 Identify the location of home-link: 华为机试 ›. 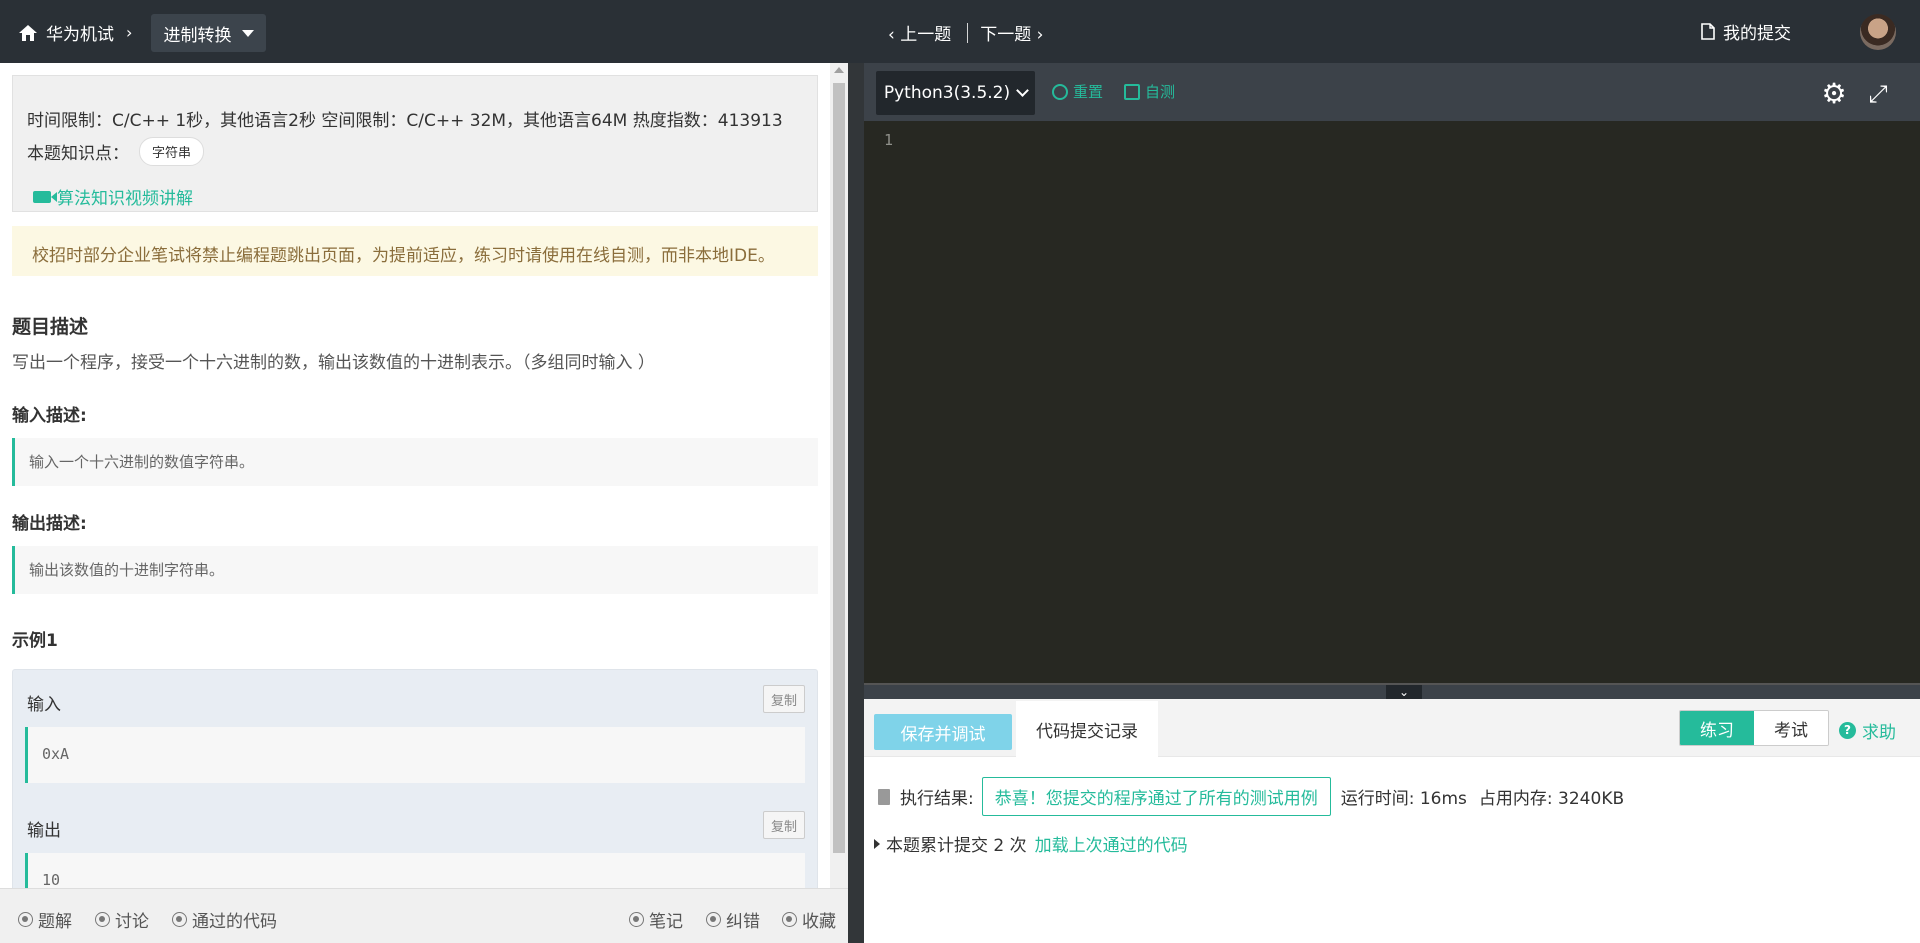
(75, 32).